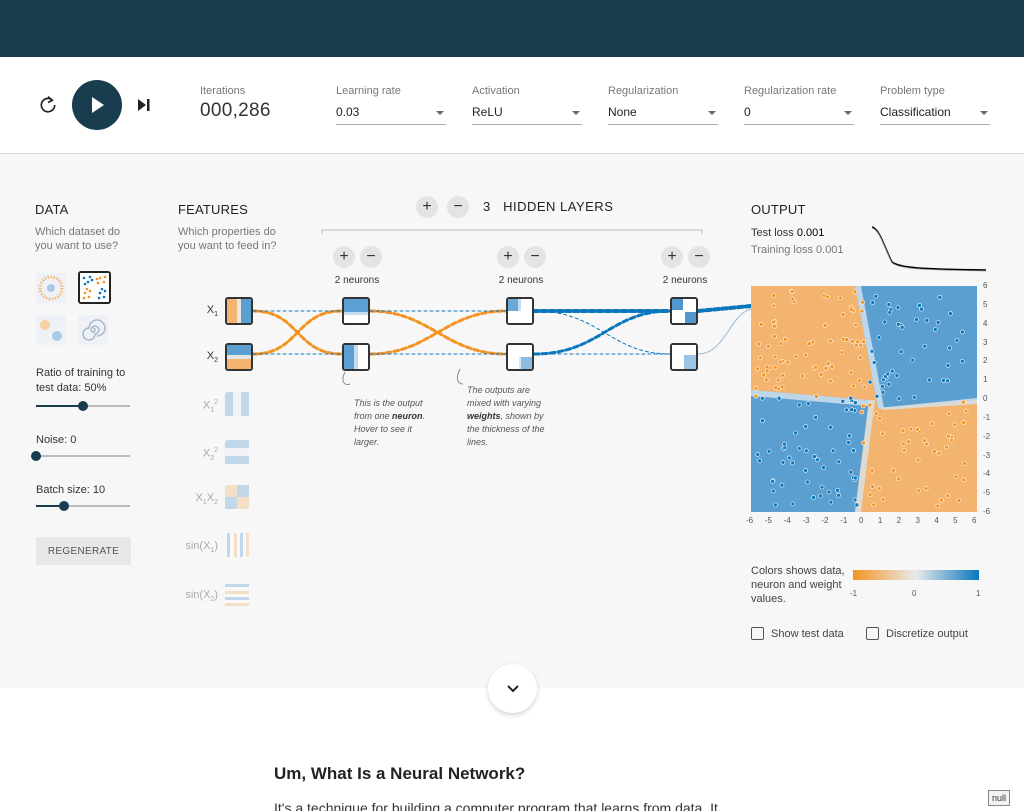  What do you see at coordinates (797, 250) in the screenshot?
I see `training-loss: Training loss 0.001` at bounding box center [797, 250].